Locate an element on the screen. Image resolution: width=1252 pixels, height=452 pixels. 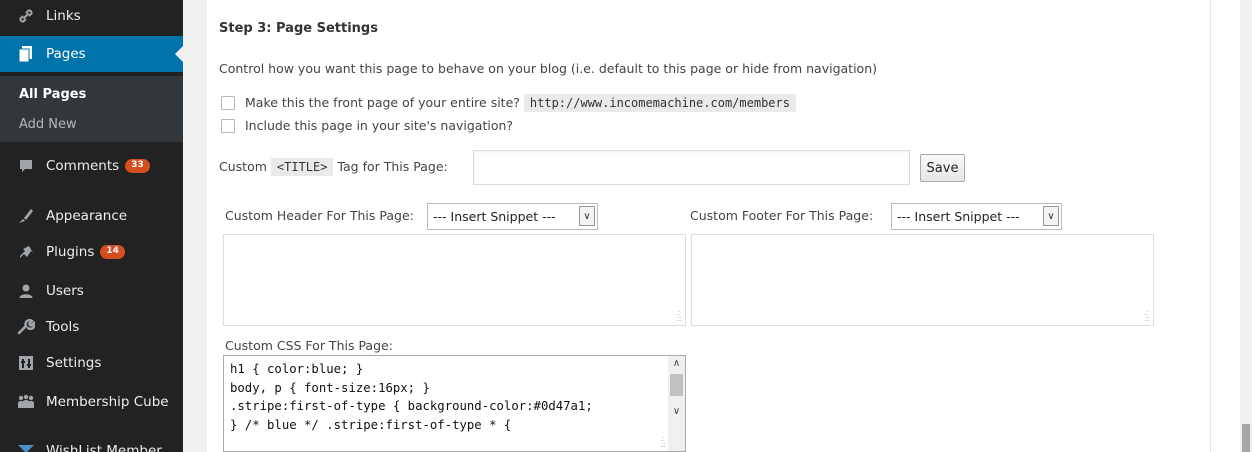
title-tag-label-suffix: Tag for This Page: is located at coordinates (392, 166).